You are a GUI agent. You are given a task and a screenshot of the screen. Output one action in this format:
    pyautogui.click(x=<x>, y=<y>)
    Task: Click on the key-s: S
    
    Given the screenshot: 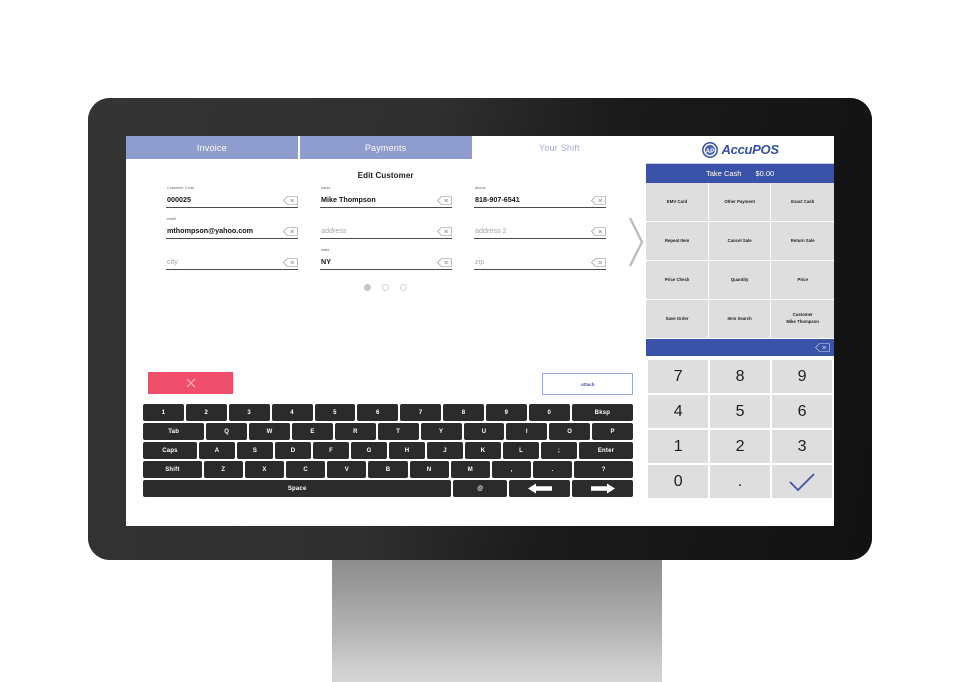 What is the action you would take?
    pyautogui.click(x=255, y=450)
    